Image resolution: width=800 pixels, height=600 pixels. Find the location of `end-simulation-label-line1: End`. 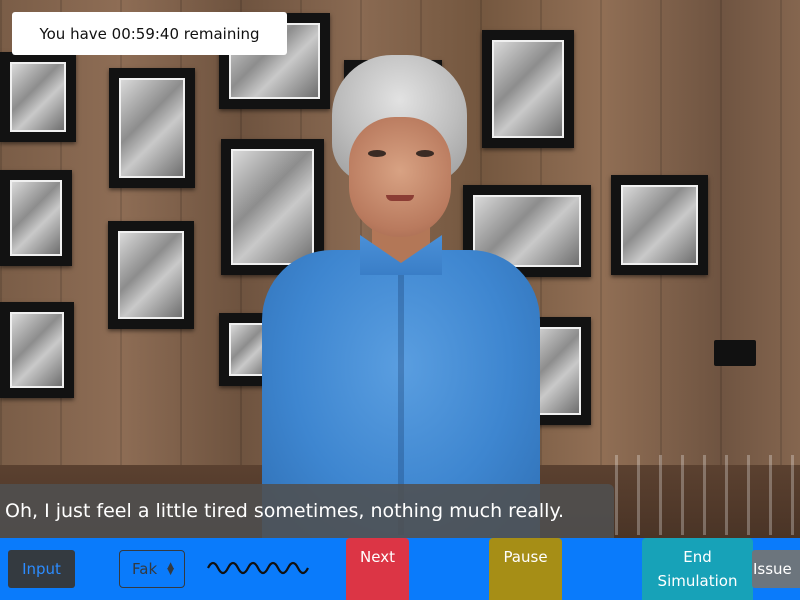

end-simulation-label-line1: End is located at coordinates (697, 557).